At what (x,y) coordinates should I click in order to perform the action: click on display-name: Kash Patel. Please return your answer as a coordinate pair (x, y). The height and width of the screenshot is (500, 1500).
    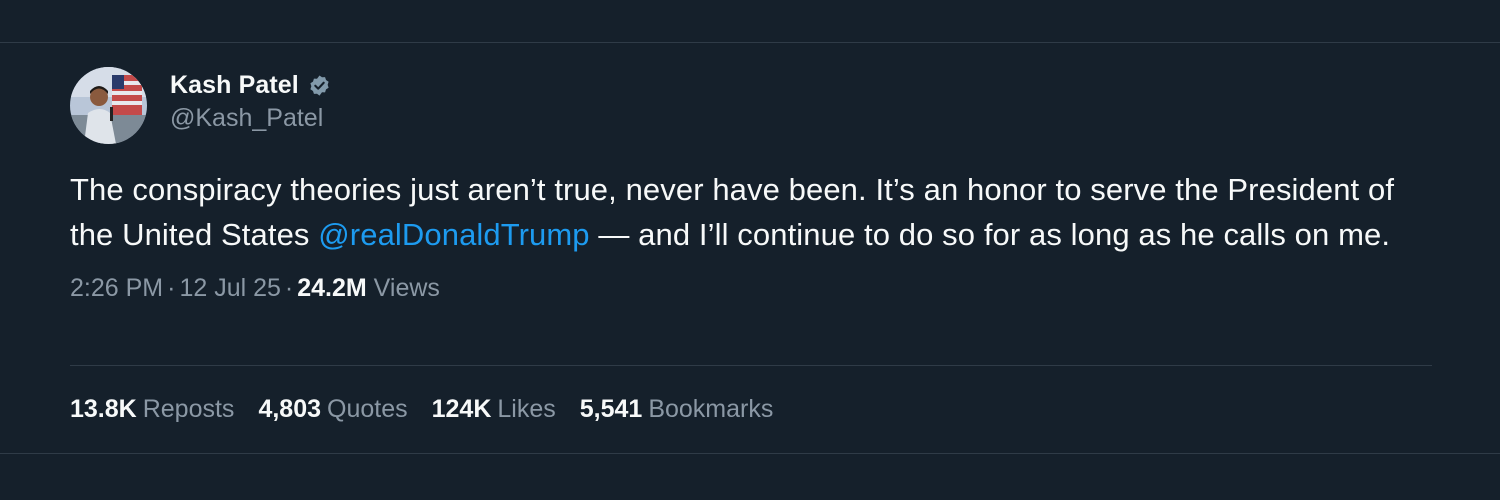
    Looking at the image, I should click on (234, 84).